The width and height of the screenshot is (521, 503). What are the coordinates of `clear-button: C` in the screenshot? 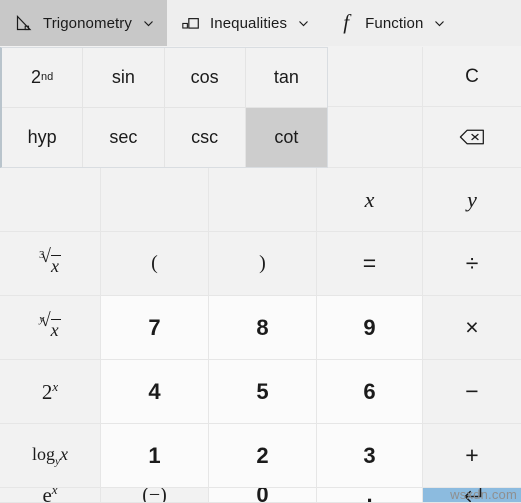 It's located at (472, 77).